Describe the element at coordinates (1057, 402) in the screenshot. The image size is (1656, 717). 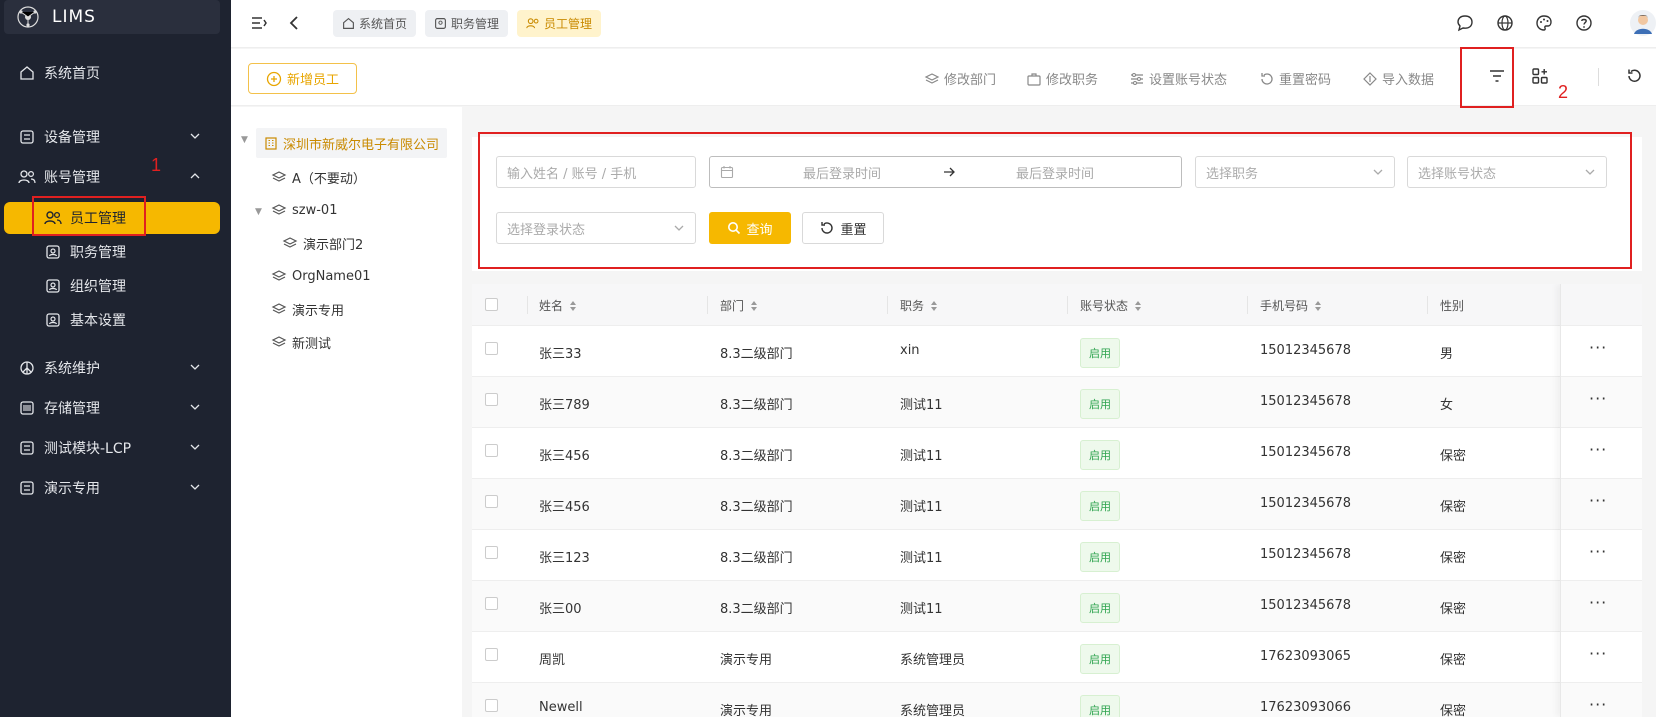
I see `table-row: 张三789 8.3二级部门 测试11 启用 15012345678 女 ···` at that location.